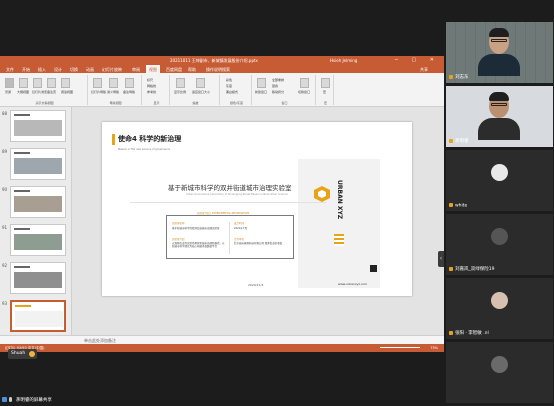 The width and height of the screenshot is (554, 406). Describe the element at coordinates (239, 239) in the screenshot. I see `lab-org-key: 合作单位` at that location.